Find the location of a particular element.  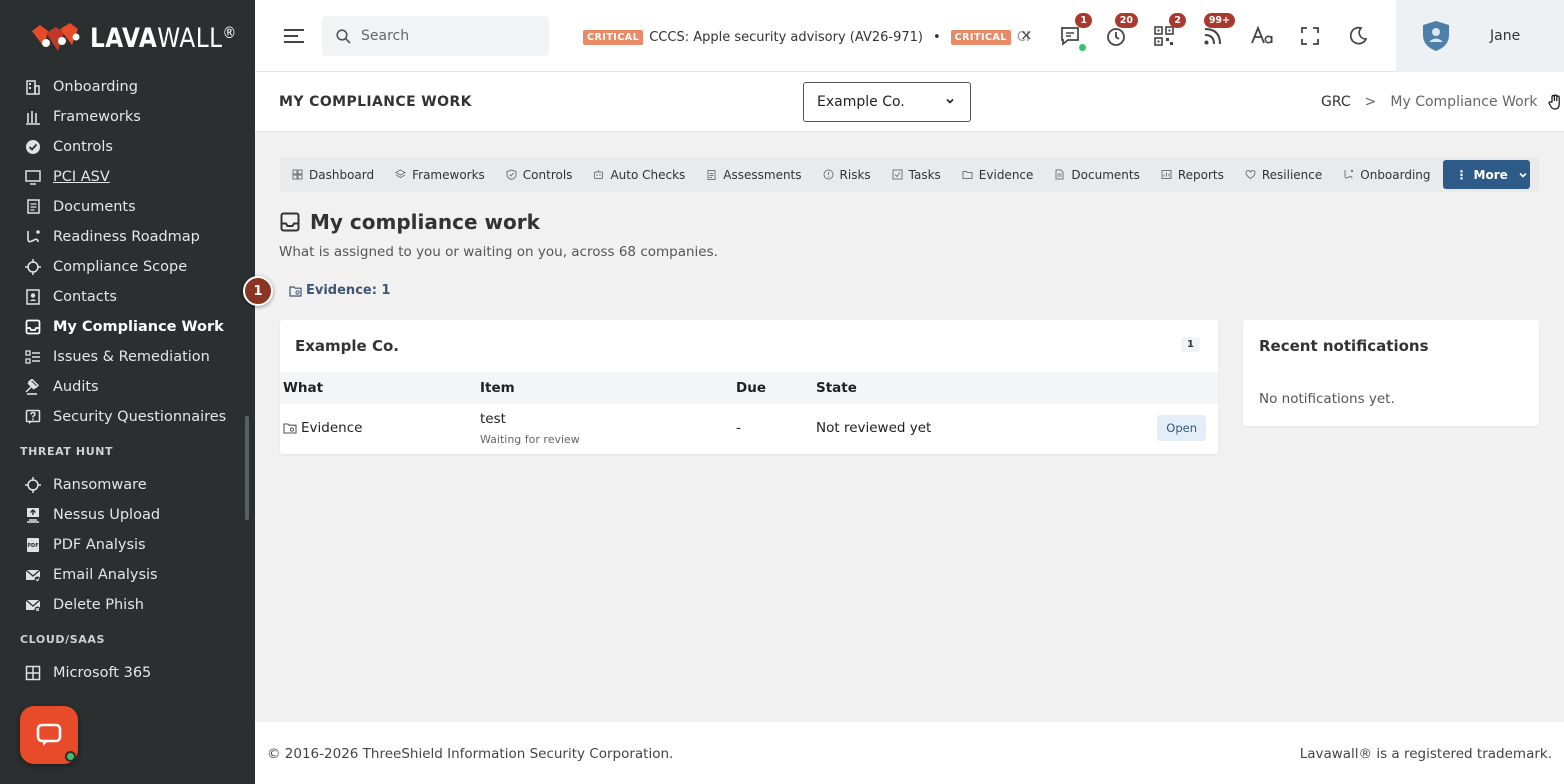

route-icon is located at coordinates (33, 237).